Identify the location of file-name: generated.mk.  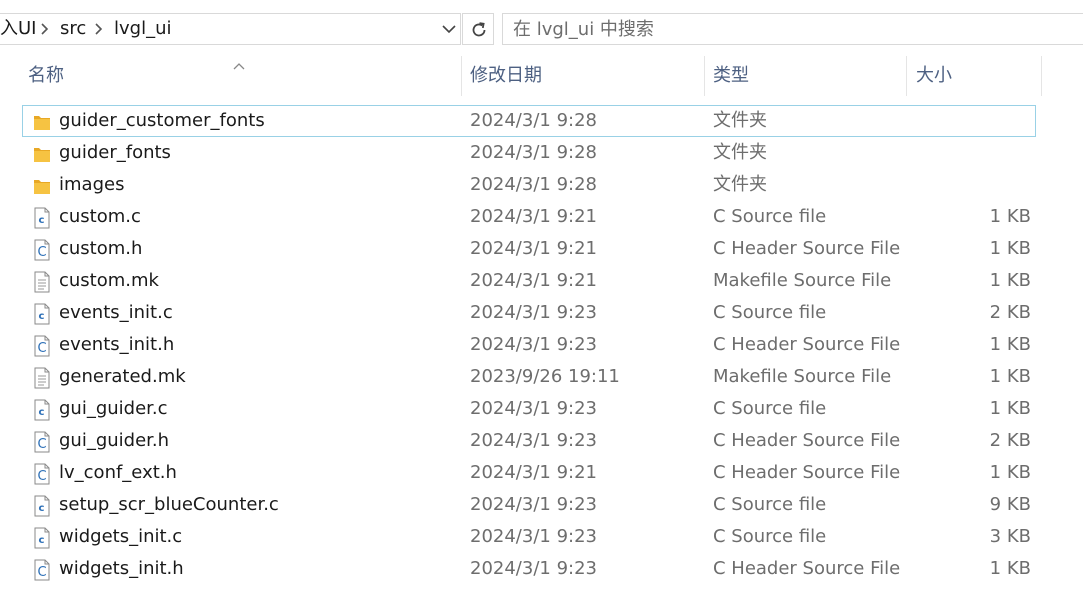
(122, 376).